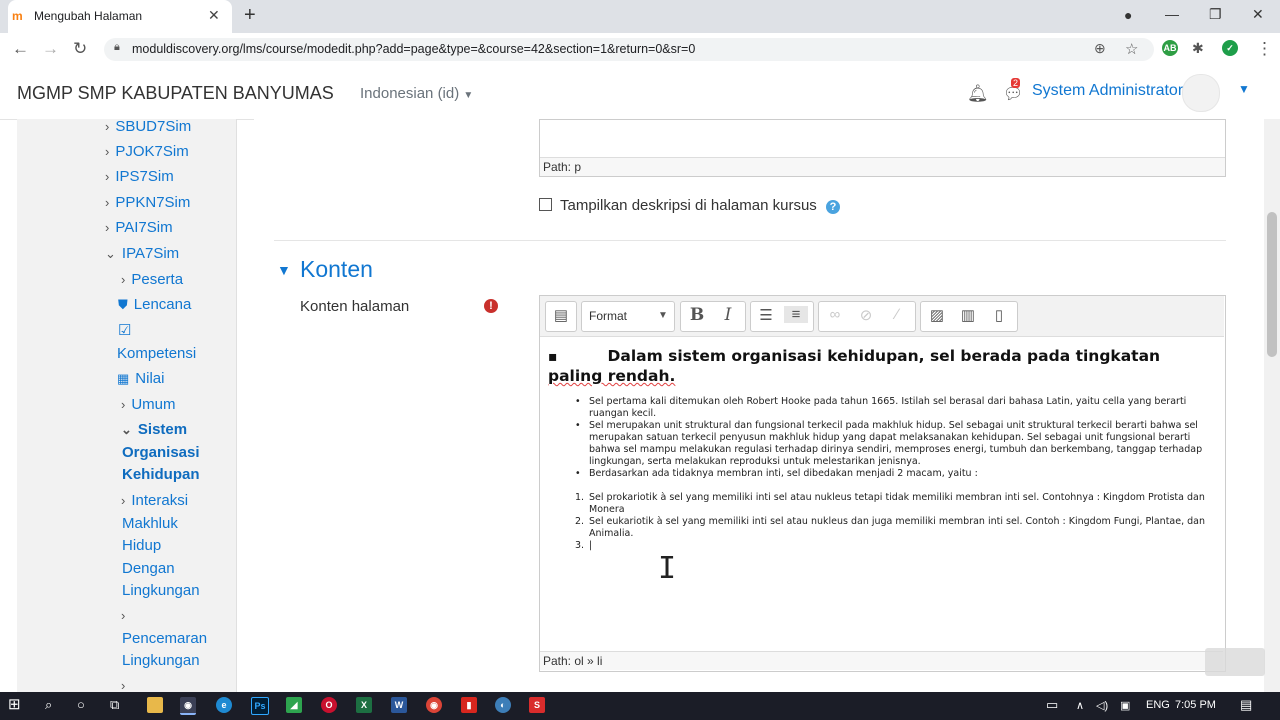 This screenshot has width=1280, height=720. I want to click on drawer-text: Makhluk, so click(150, 524).